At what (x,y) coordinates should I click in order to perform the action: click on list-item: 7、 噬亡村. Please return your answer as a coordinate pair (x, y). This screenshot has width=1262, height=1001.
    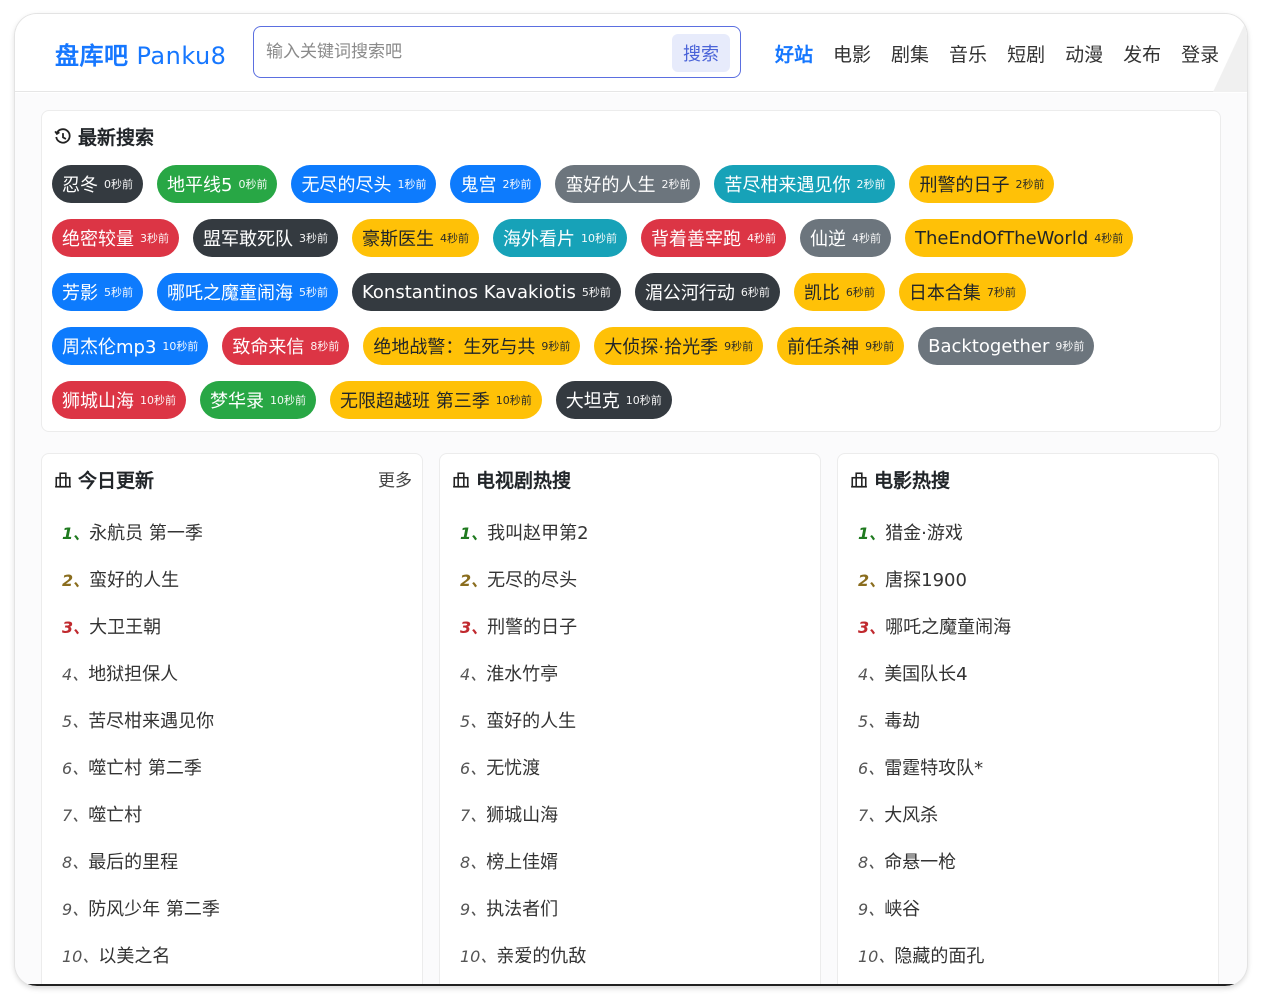
    Looking at the image, I should click on (232, 813).